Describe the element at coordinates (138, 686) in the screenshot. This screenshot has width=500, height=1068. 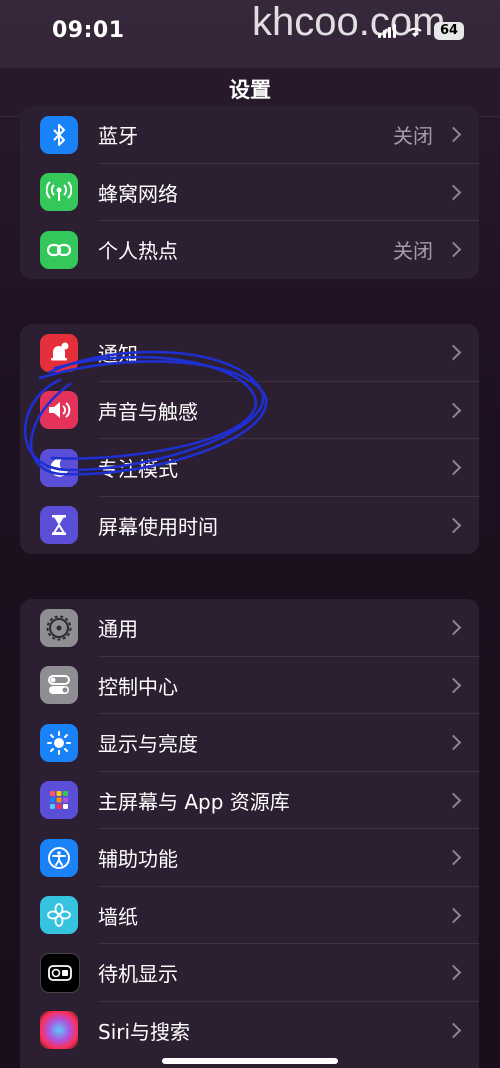
I see `row-label: 控制中心` at that location.